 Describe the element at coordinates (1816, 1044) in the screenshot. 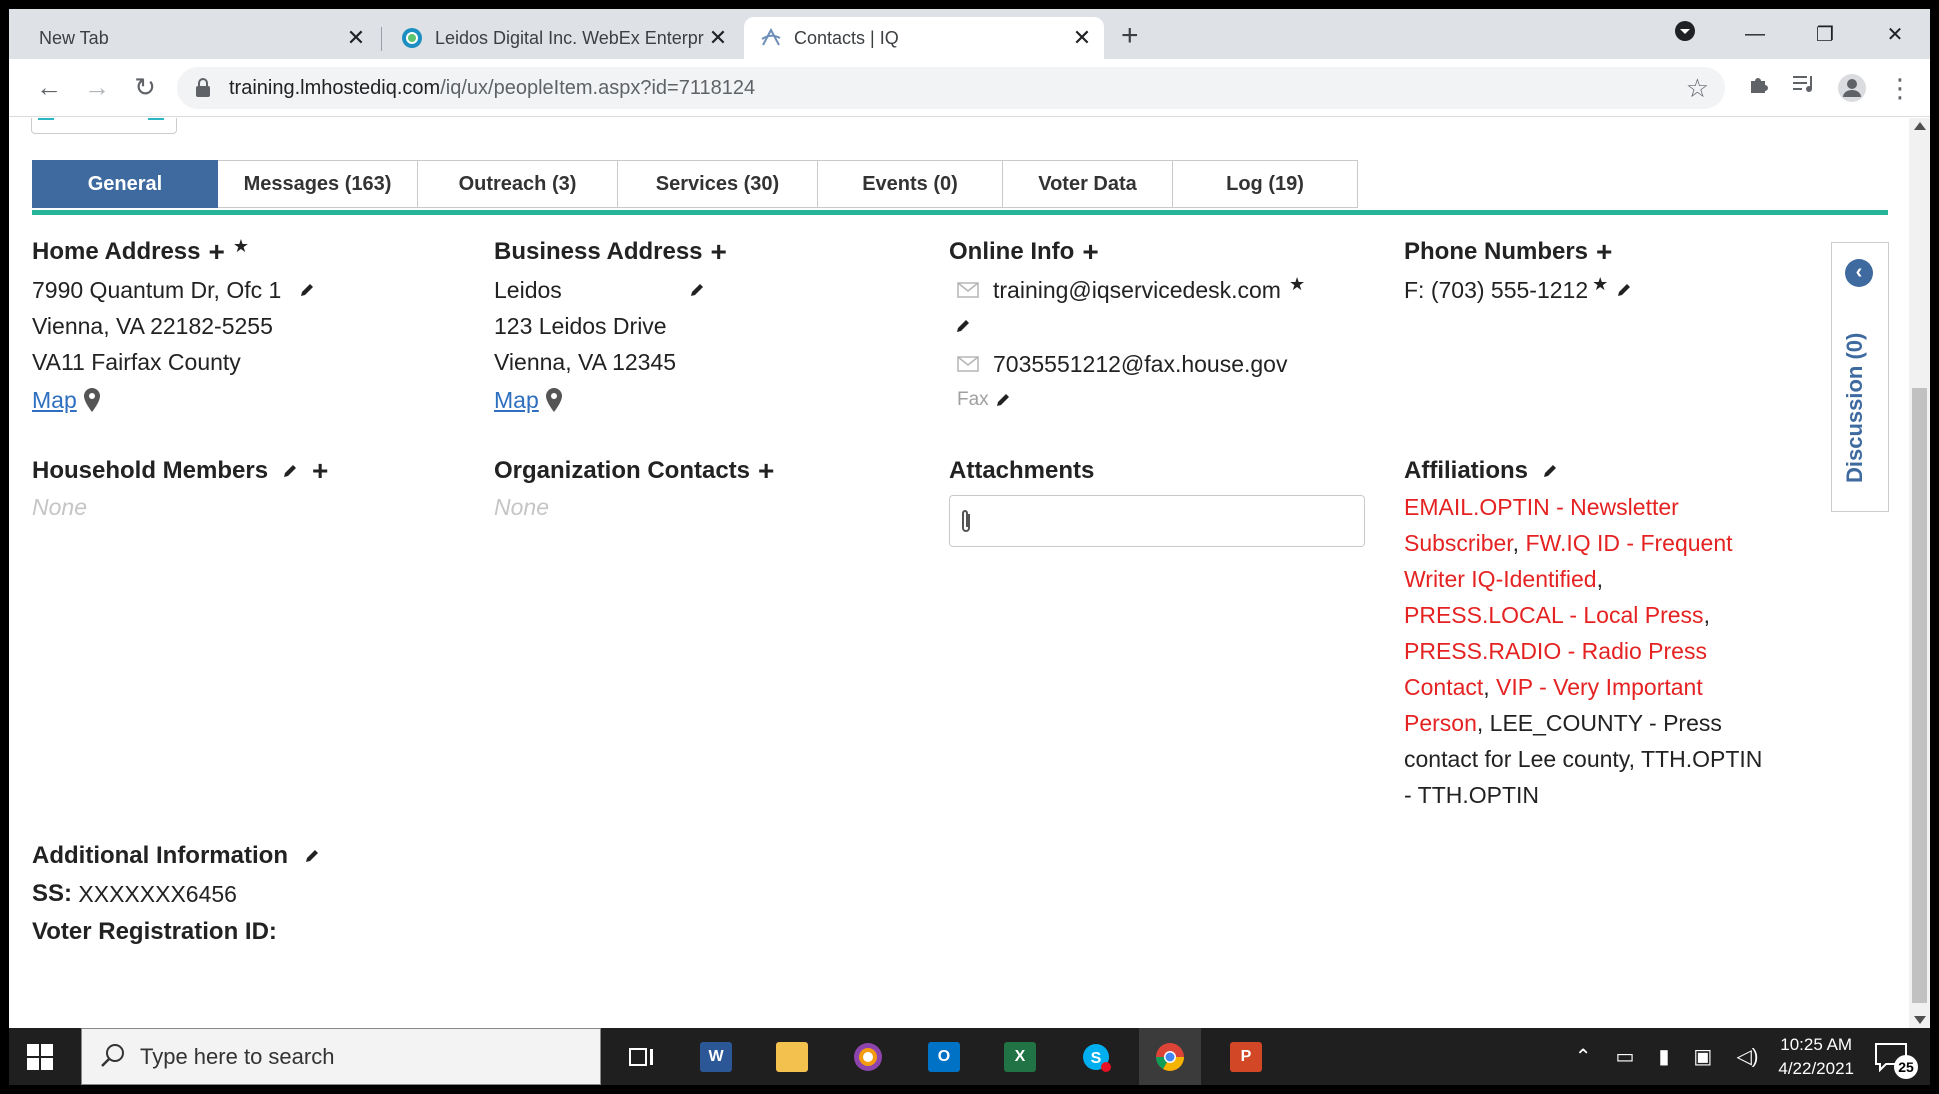

I see `clock-time: 10:25 AM` at that location.